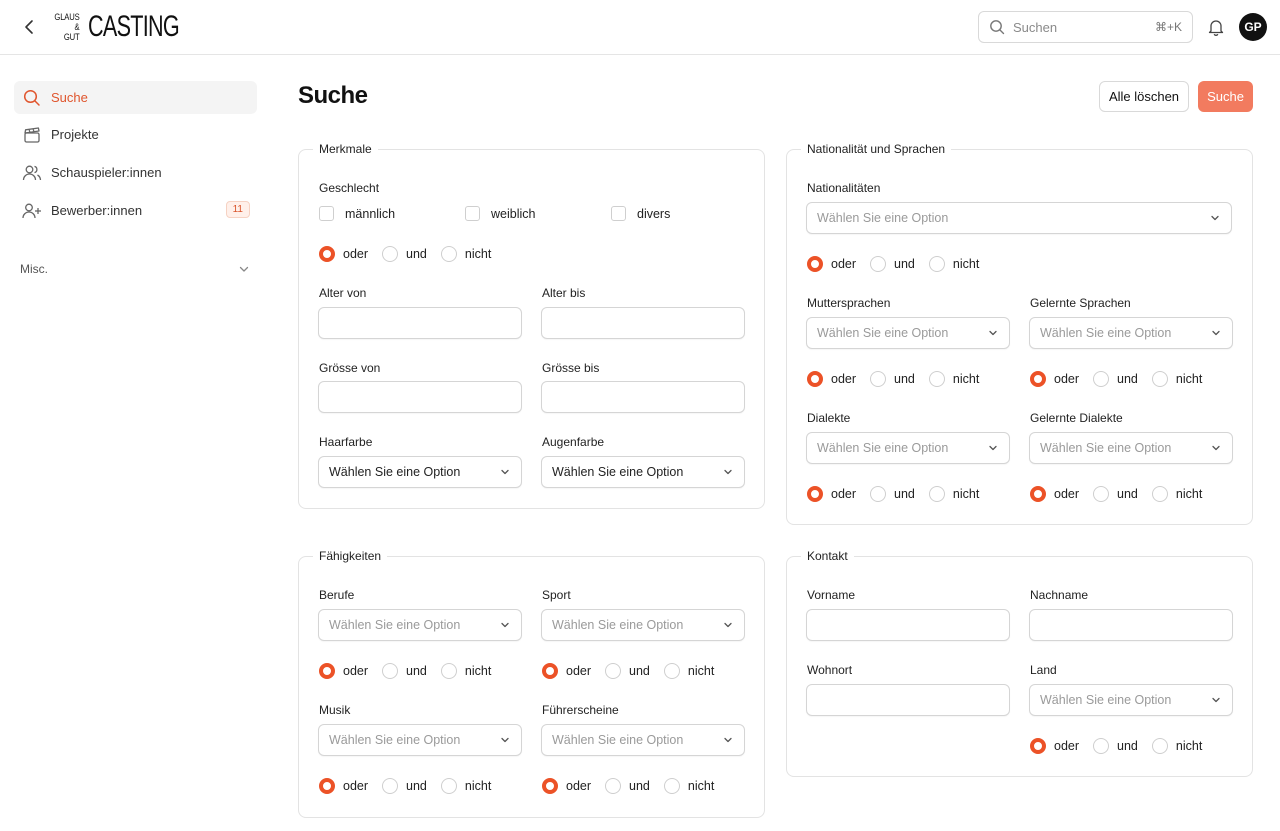 This screenshot has height=831, width=1280. I want to click on age-from-input, so click(420, 323).